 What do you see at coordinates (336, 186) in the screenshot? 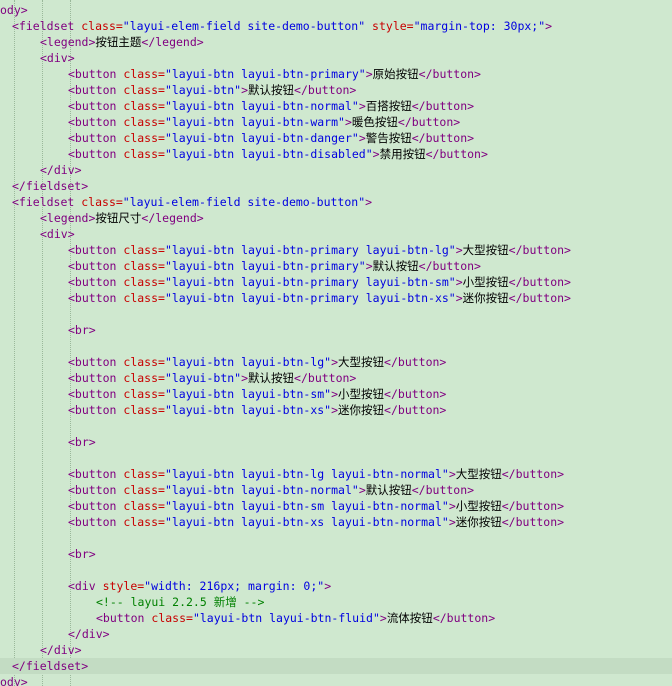
I see `code-line: </fieldset>` at bounding box center [336, 186].